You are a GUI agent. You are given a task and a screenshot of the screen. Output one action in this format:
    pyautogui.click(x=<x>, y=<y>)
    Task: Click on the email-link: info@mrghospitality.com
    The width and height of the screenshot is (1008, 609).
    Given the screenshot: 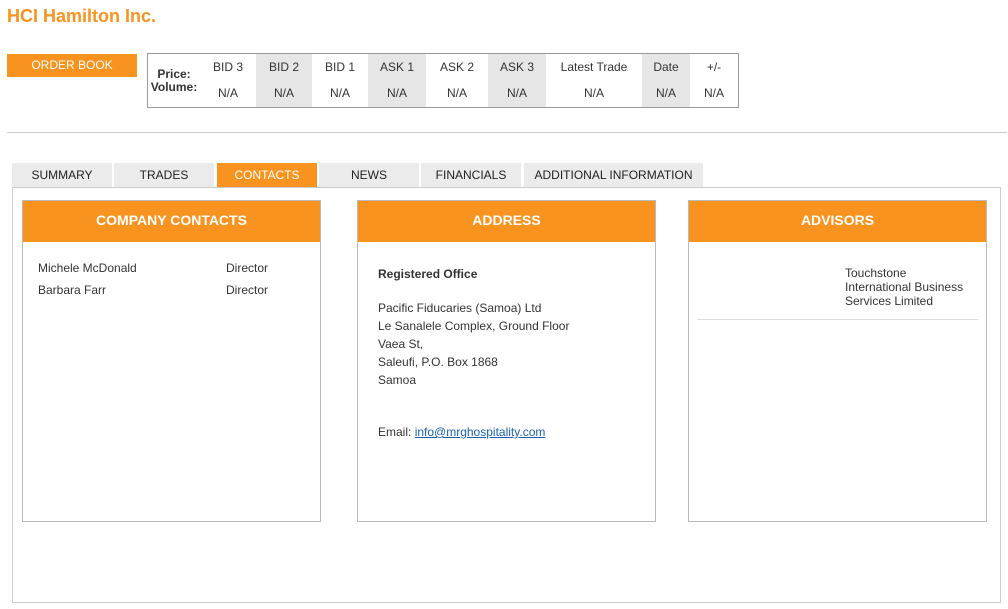 What is the action you would take?
    pyautogui.click(x=480, y=432)
    